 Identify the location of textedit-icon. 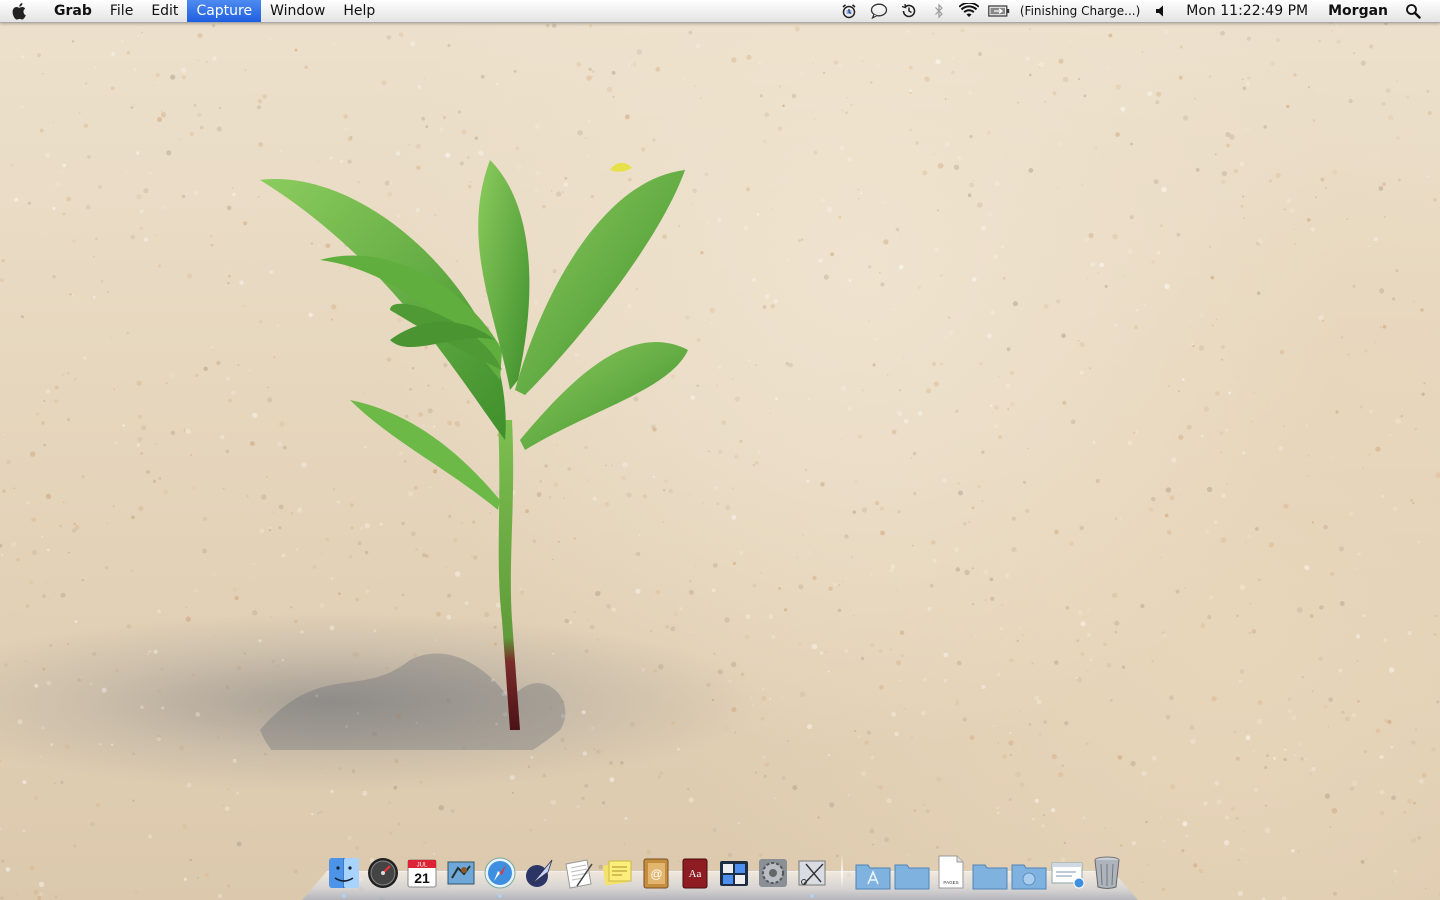
(578, 874).